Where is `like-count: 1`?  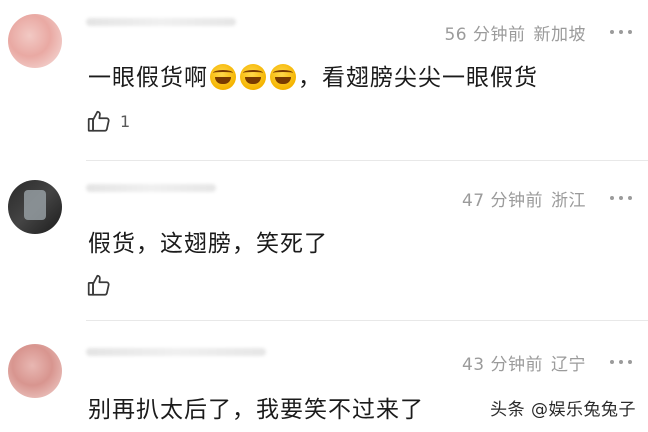
like-count: 1 is located at coordinates (125, 121).